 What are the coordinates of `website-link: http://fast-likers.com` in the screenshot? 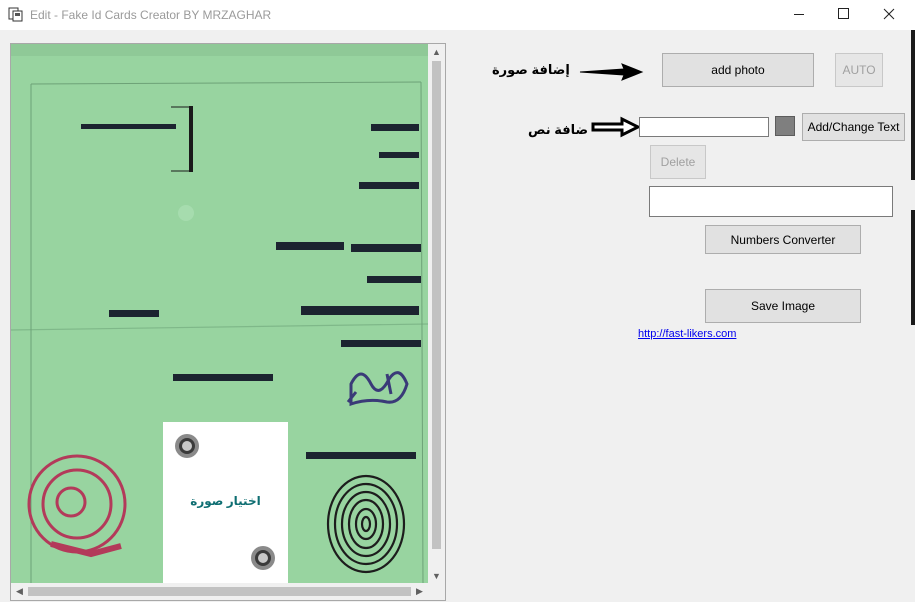 It's located at (687, 334).